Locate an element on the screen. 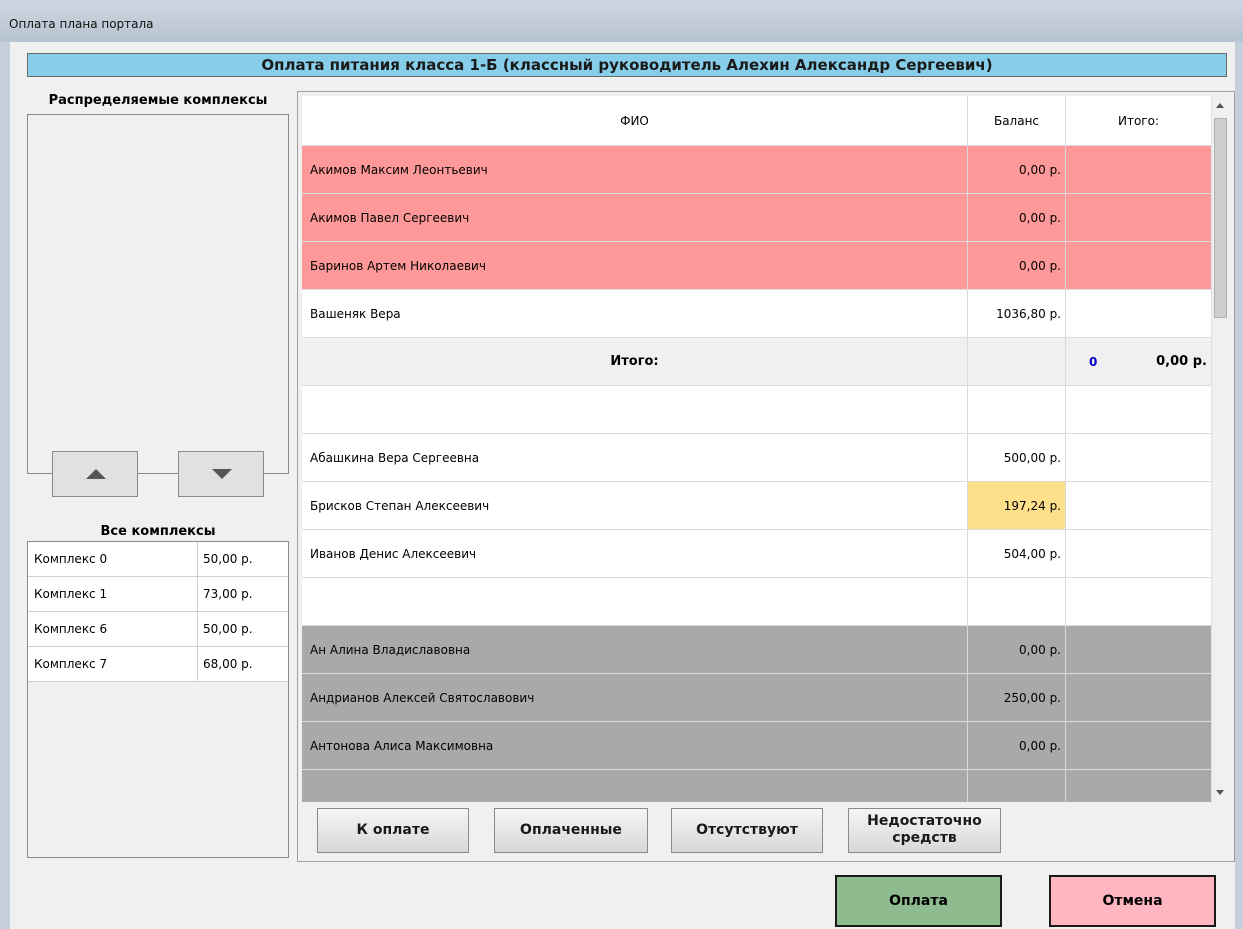 The width and height of the screenshot is (1243, 929). filter-absent-label: Отсутствуют is located at coordinates (747, 830).